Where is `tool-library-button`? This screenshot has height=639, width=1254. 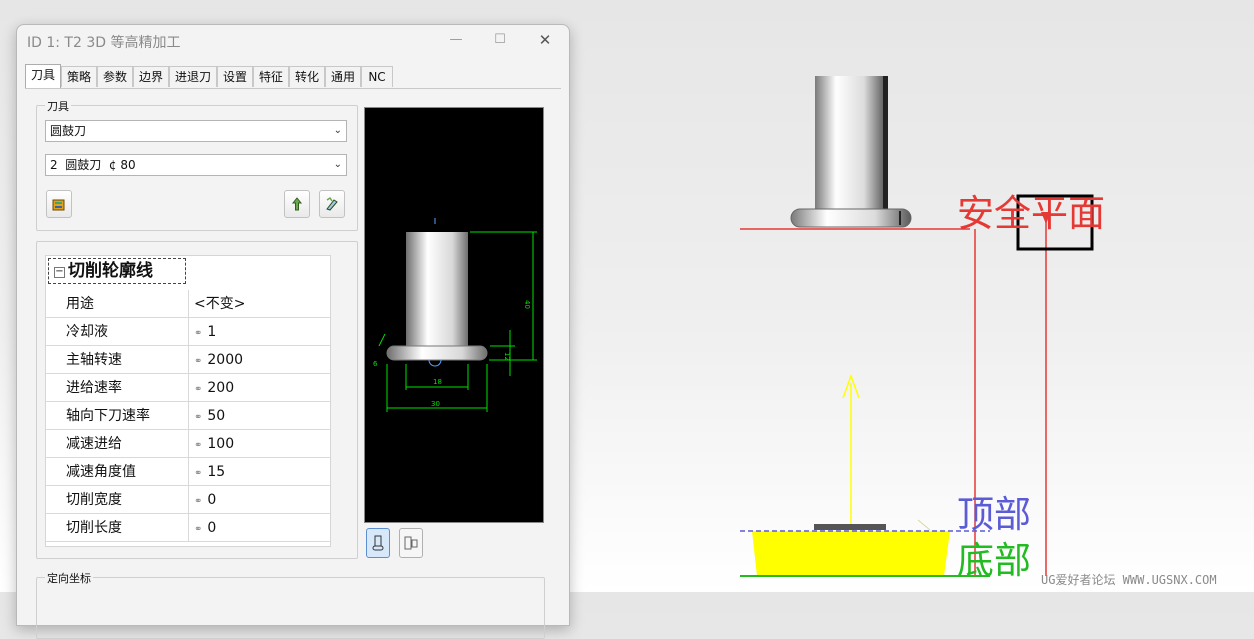
tool-library-button is located at coordinates (59, 204).